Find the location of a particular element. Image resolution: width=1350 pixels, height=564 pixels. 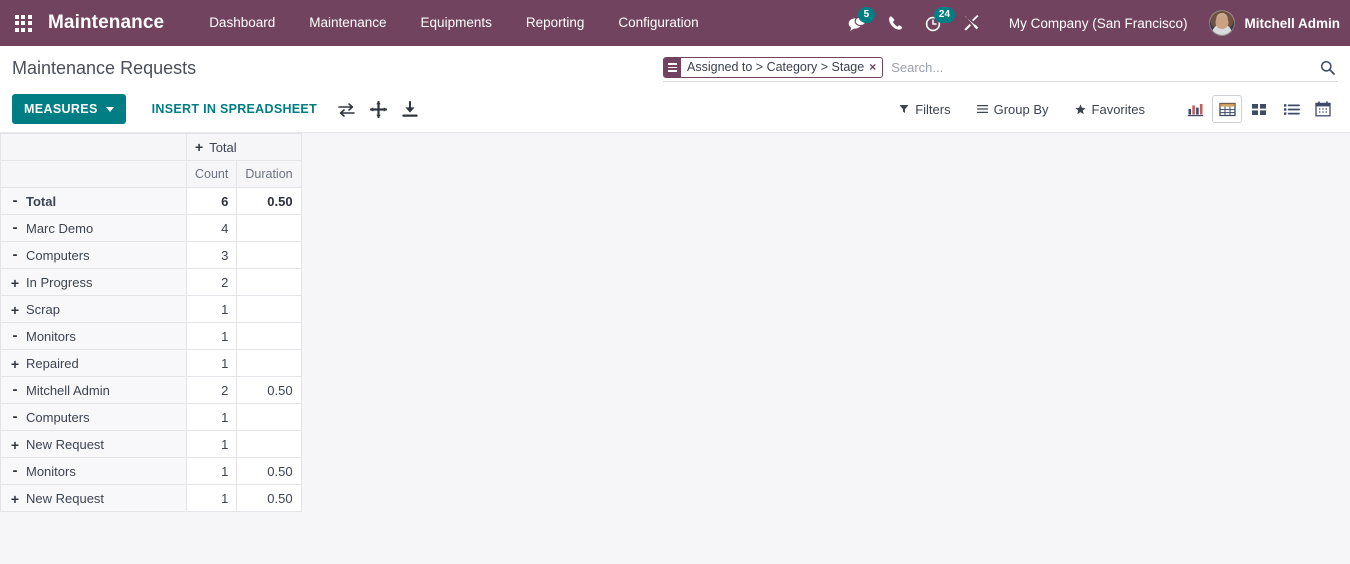

pivot-row-header: + Scrap is located at coordinates (93, 309).